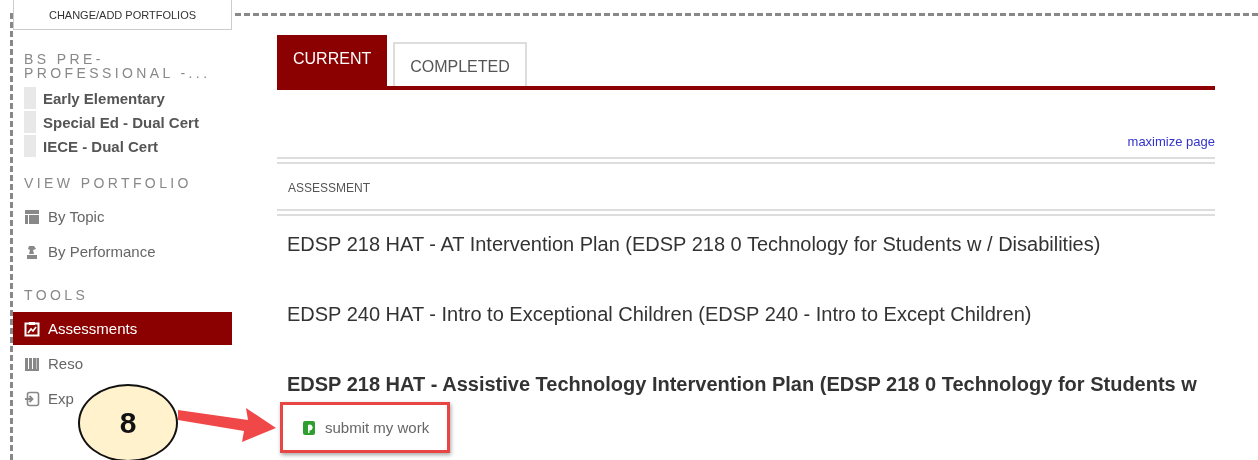 The width and height of the screenshot is (1258, 460). What do you see at coordinates (122, 328) in the screenshot?
I see `sidebar-item: Assessments` at bounding box center [122, 328].